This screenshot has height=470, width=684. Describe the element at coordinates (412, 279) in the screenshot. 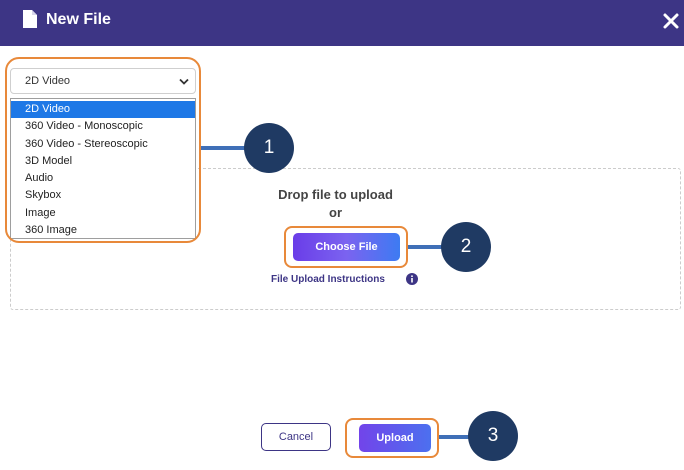

I see `info-icon` at that location.